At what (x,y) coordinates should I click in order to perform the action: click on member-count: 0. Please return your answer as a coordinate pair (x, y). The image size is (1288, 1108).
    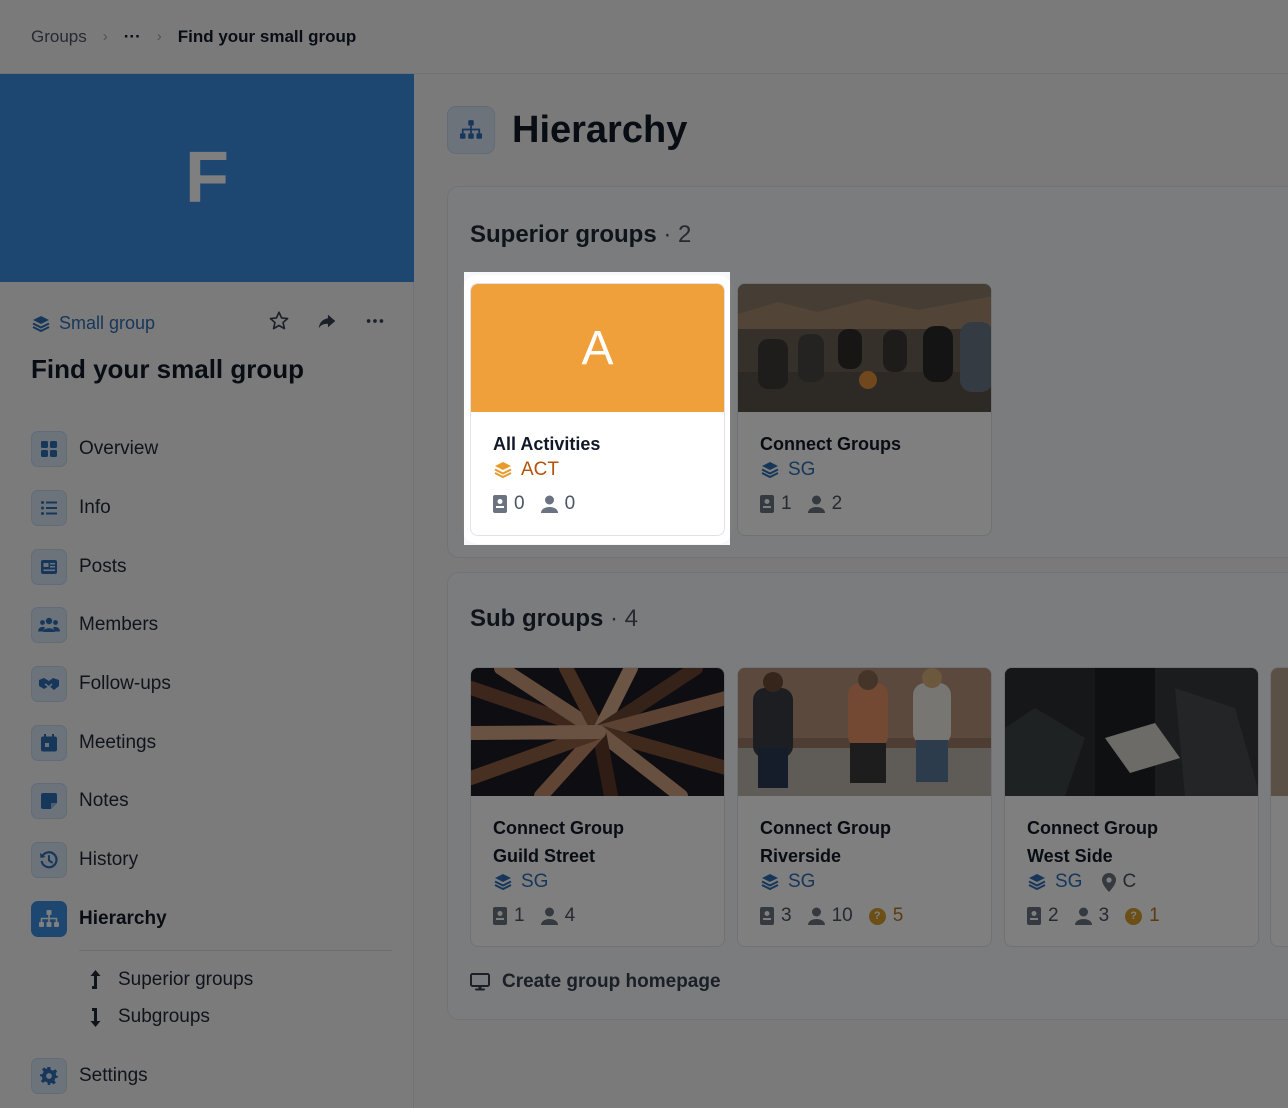
    Looking at the image, I should click on (570, 503).